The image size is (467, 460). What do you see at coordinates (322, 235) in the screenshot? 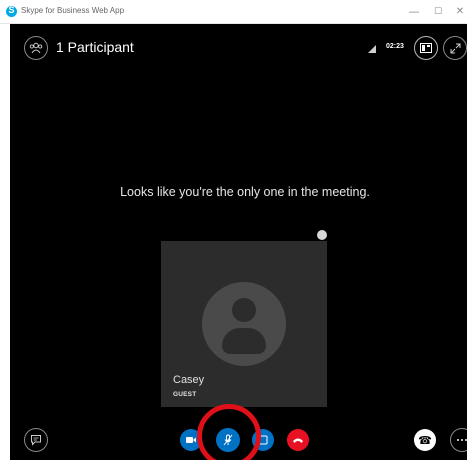
I see `tile-pin-icon` at bounding box center [322, 235].